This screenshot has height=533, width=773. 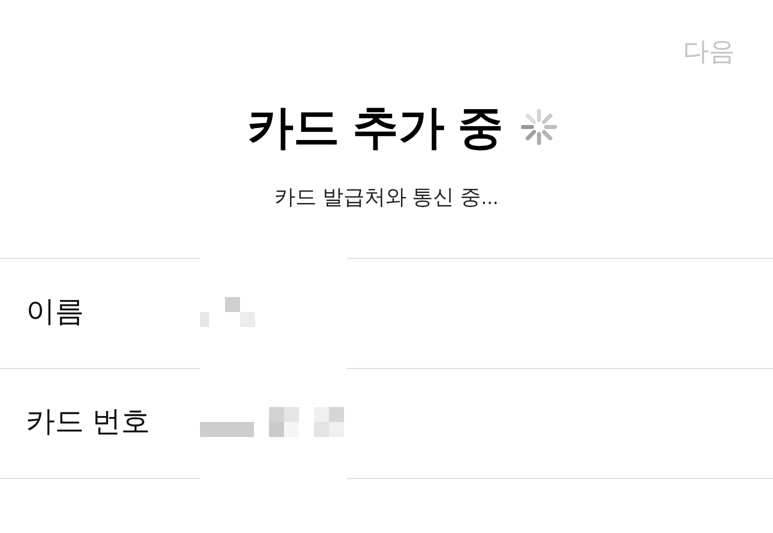 What do you see at coordinates (376, 127) in the screenshot?
I see `page-title: 카드 추가 중` at bounding box center [376, 127].